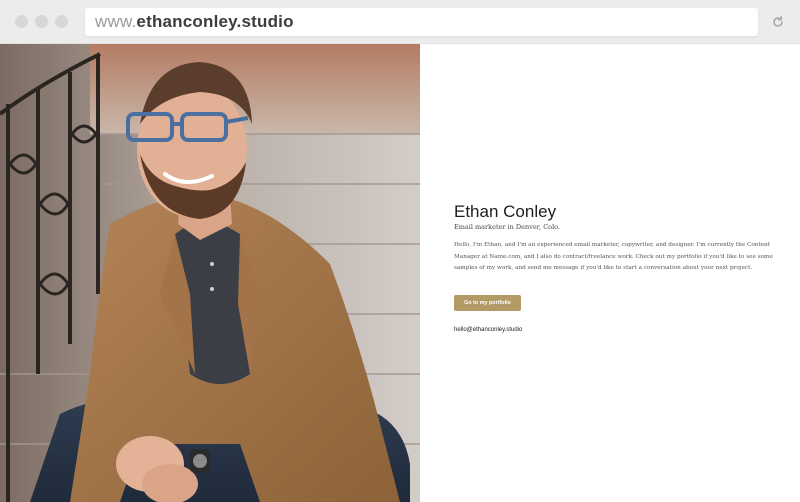 The width and height of the screenshot is (800, 502). I want to click on portfolio-button: Go to my portfolio, so click(487, 303).